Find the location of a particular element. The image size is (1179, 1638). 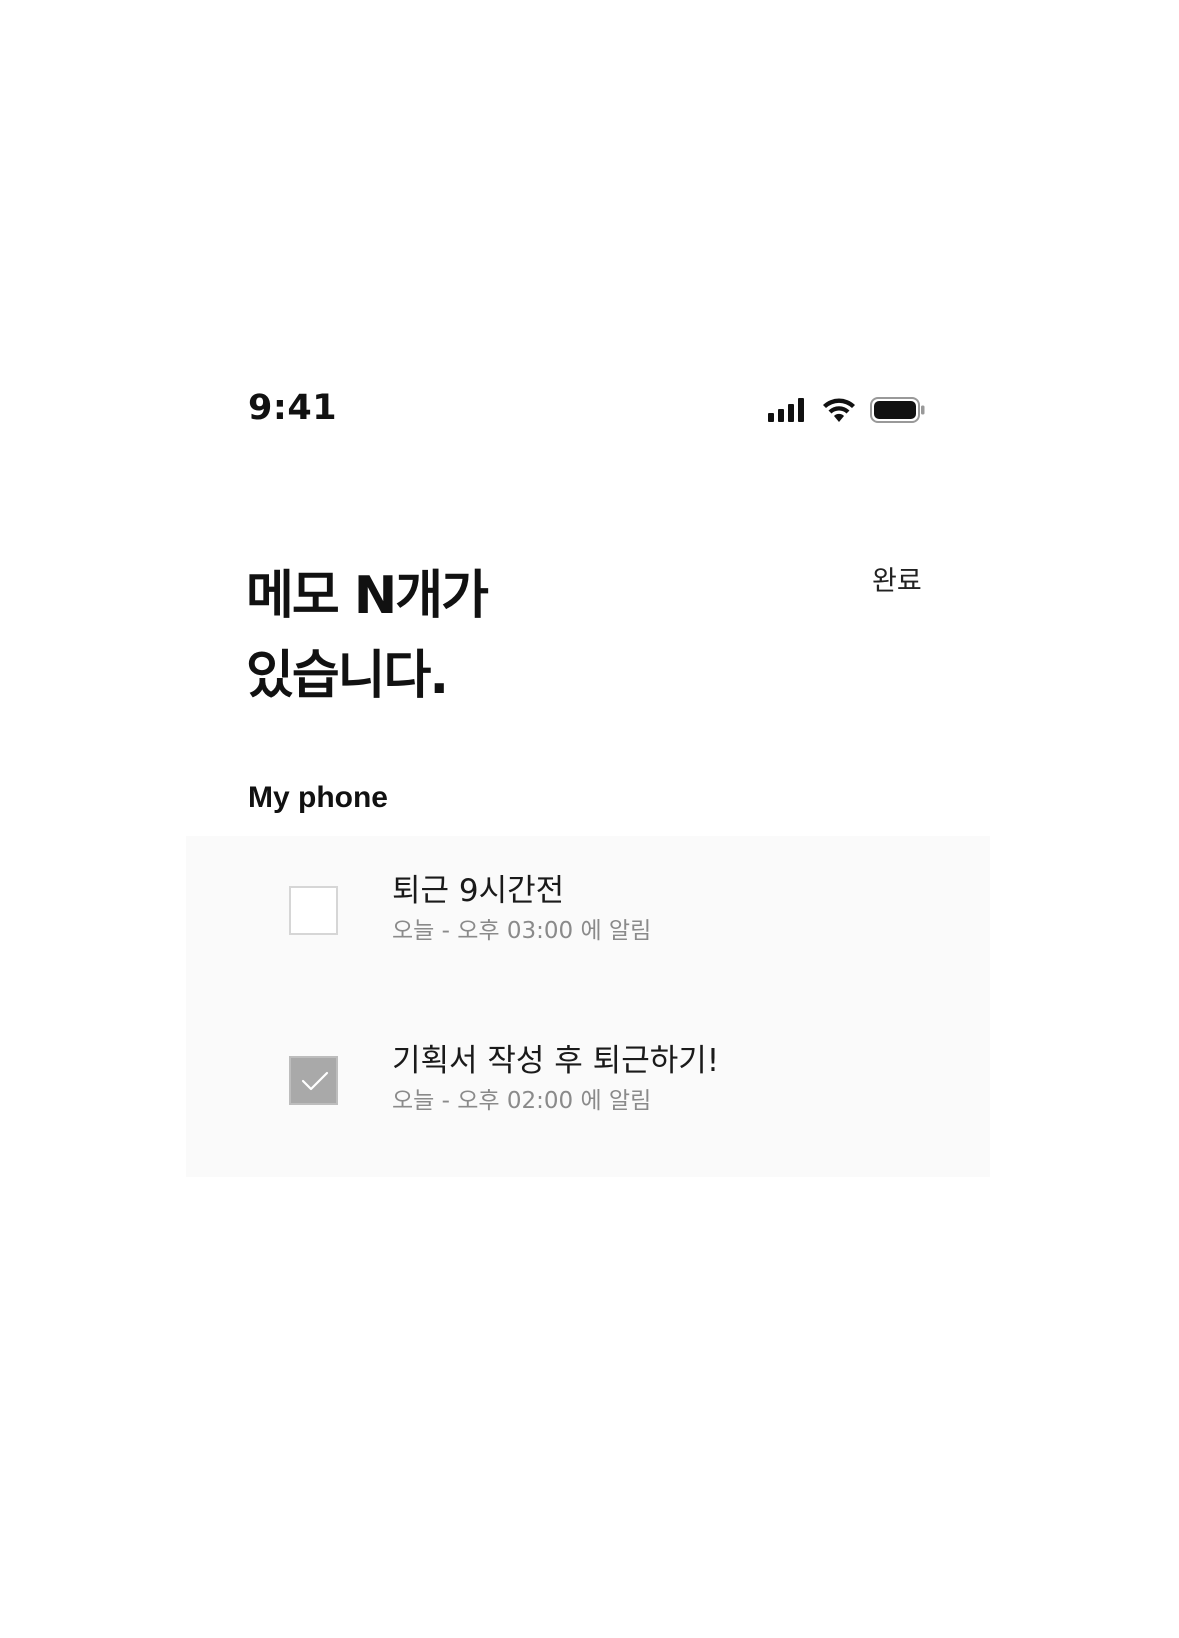

memo-title: 퇴근 9시간전 is located at coordinates (478, 891).